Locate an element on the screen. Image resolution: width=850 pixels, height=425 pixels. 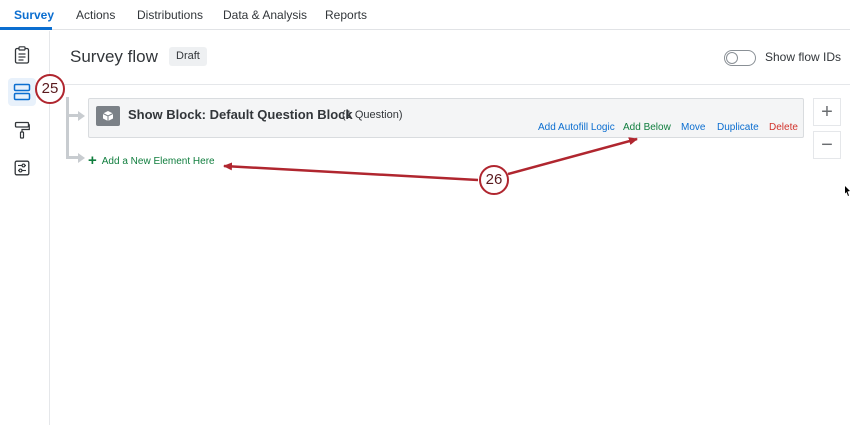
minus-icon: − is located at coordinates (827, 145).